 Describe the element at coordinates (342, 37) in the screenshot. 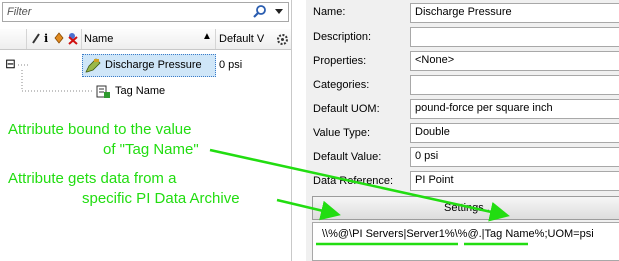

I see `description-label: Description:` at that location.